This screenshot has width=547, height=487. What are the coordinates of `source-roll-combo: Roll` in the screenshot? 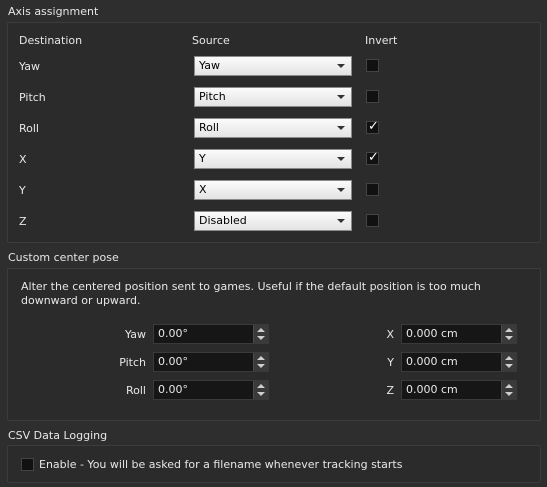 It's located at (273, 128).